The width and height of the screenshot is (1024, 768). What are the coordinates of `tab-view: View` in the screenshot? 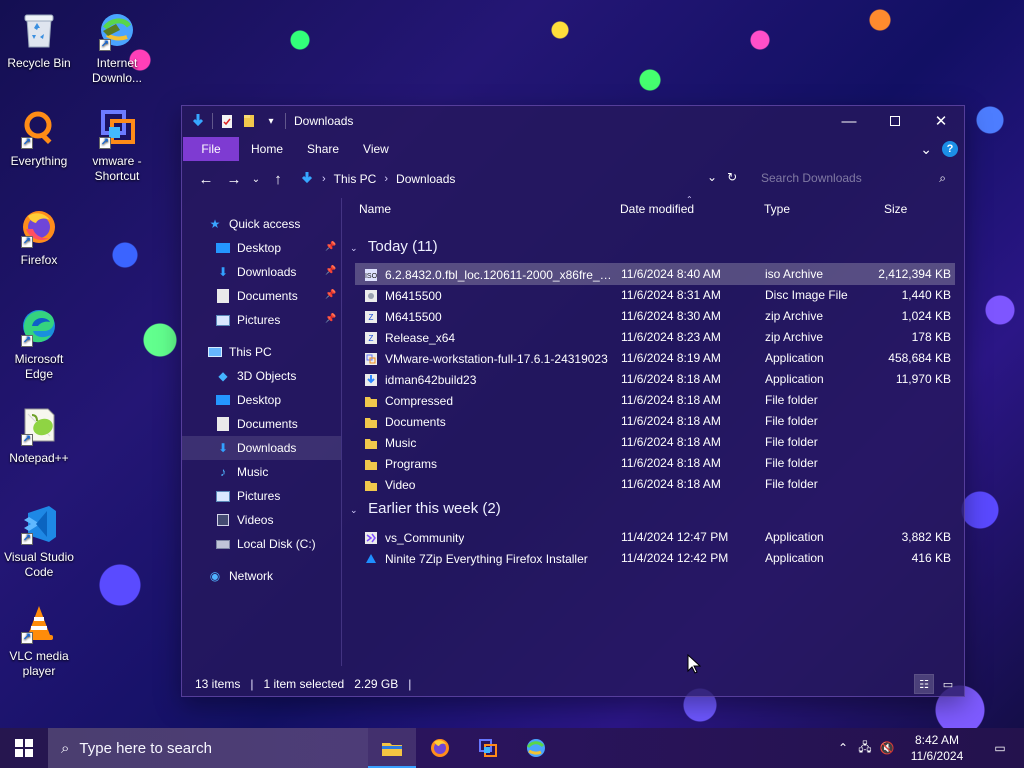 It's located at (376, 149).